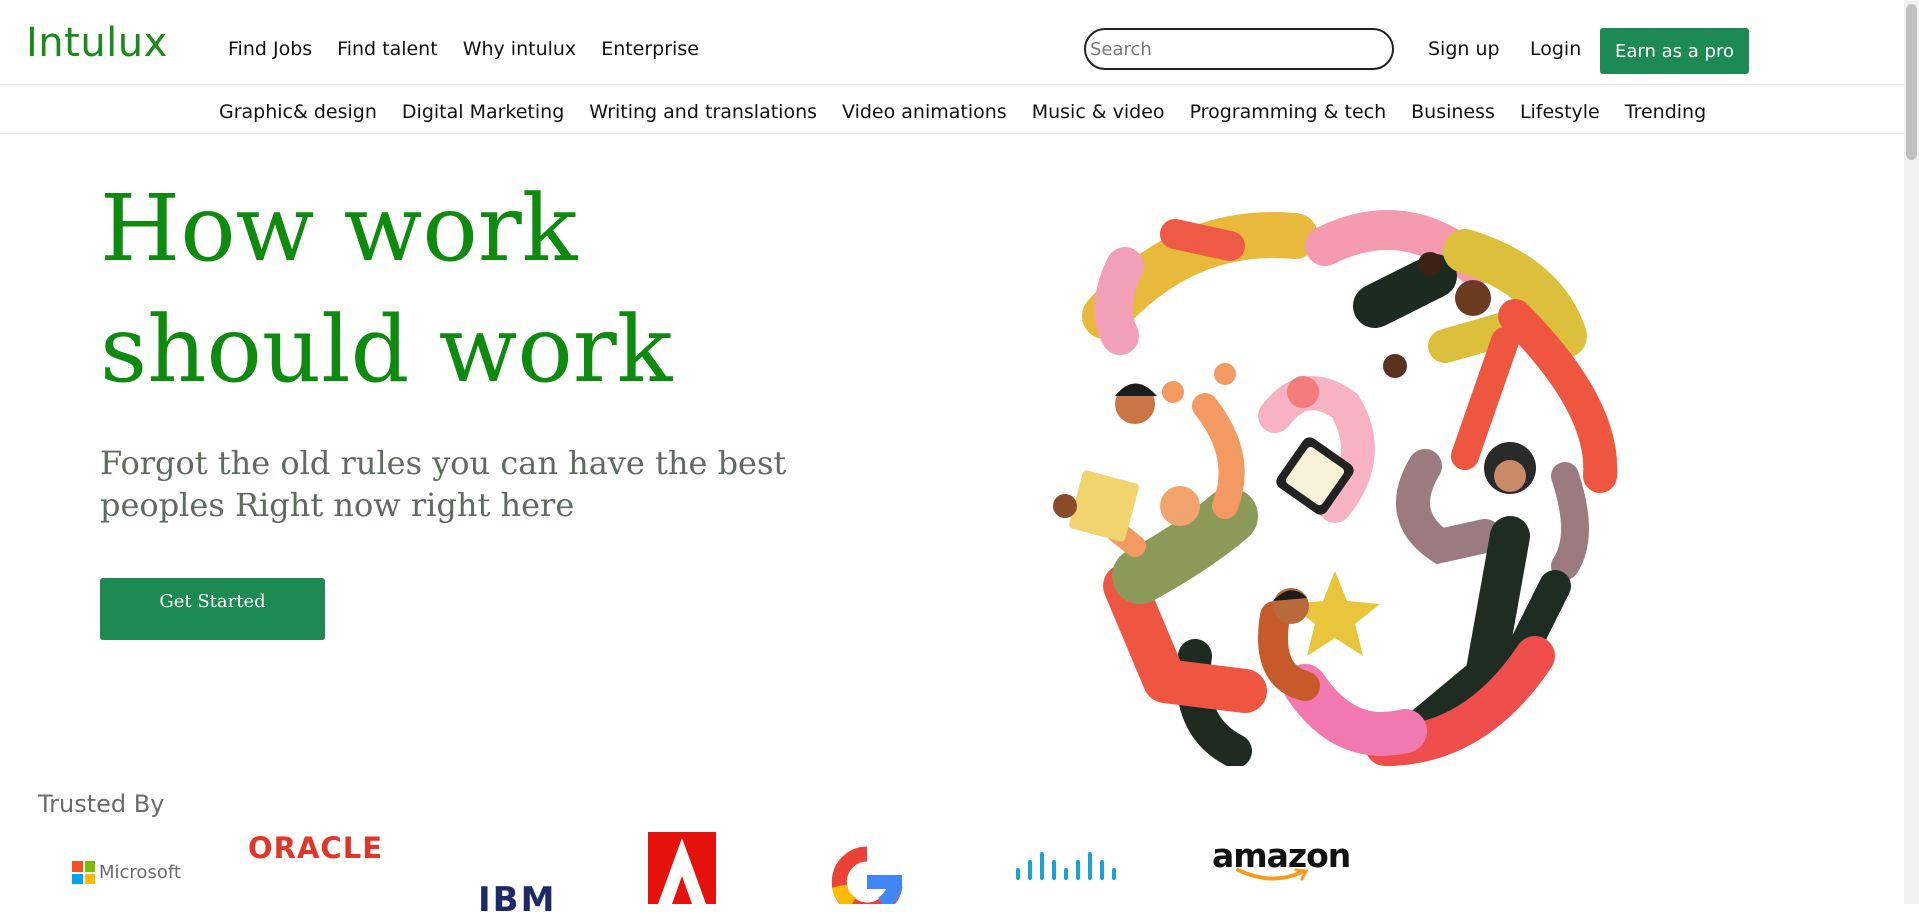  What do you see at coordinates (1555, 49) in the screenshot?
I see `login-link: Login` at bounding box center [1555, 49].